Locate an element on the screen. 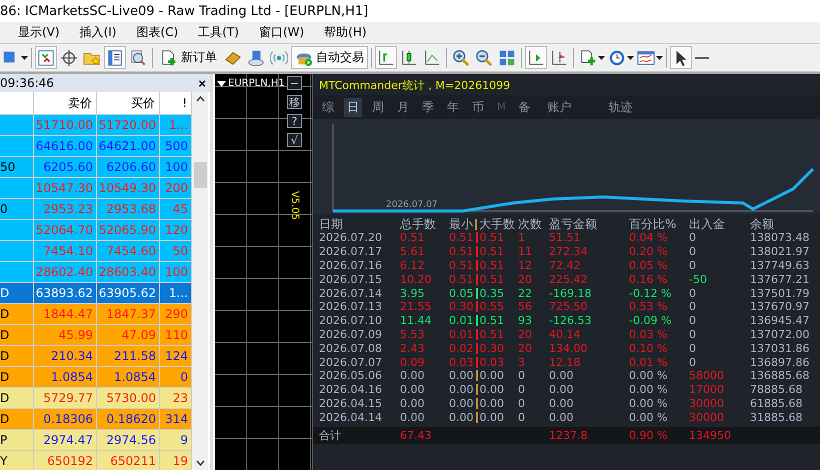  tab: 币 is located at coordinates (478, 107).